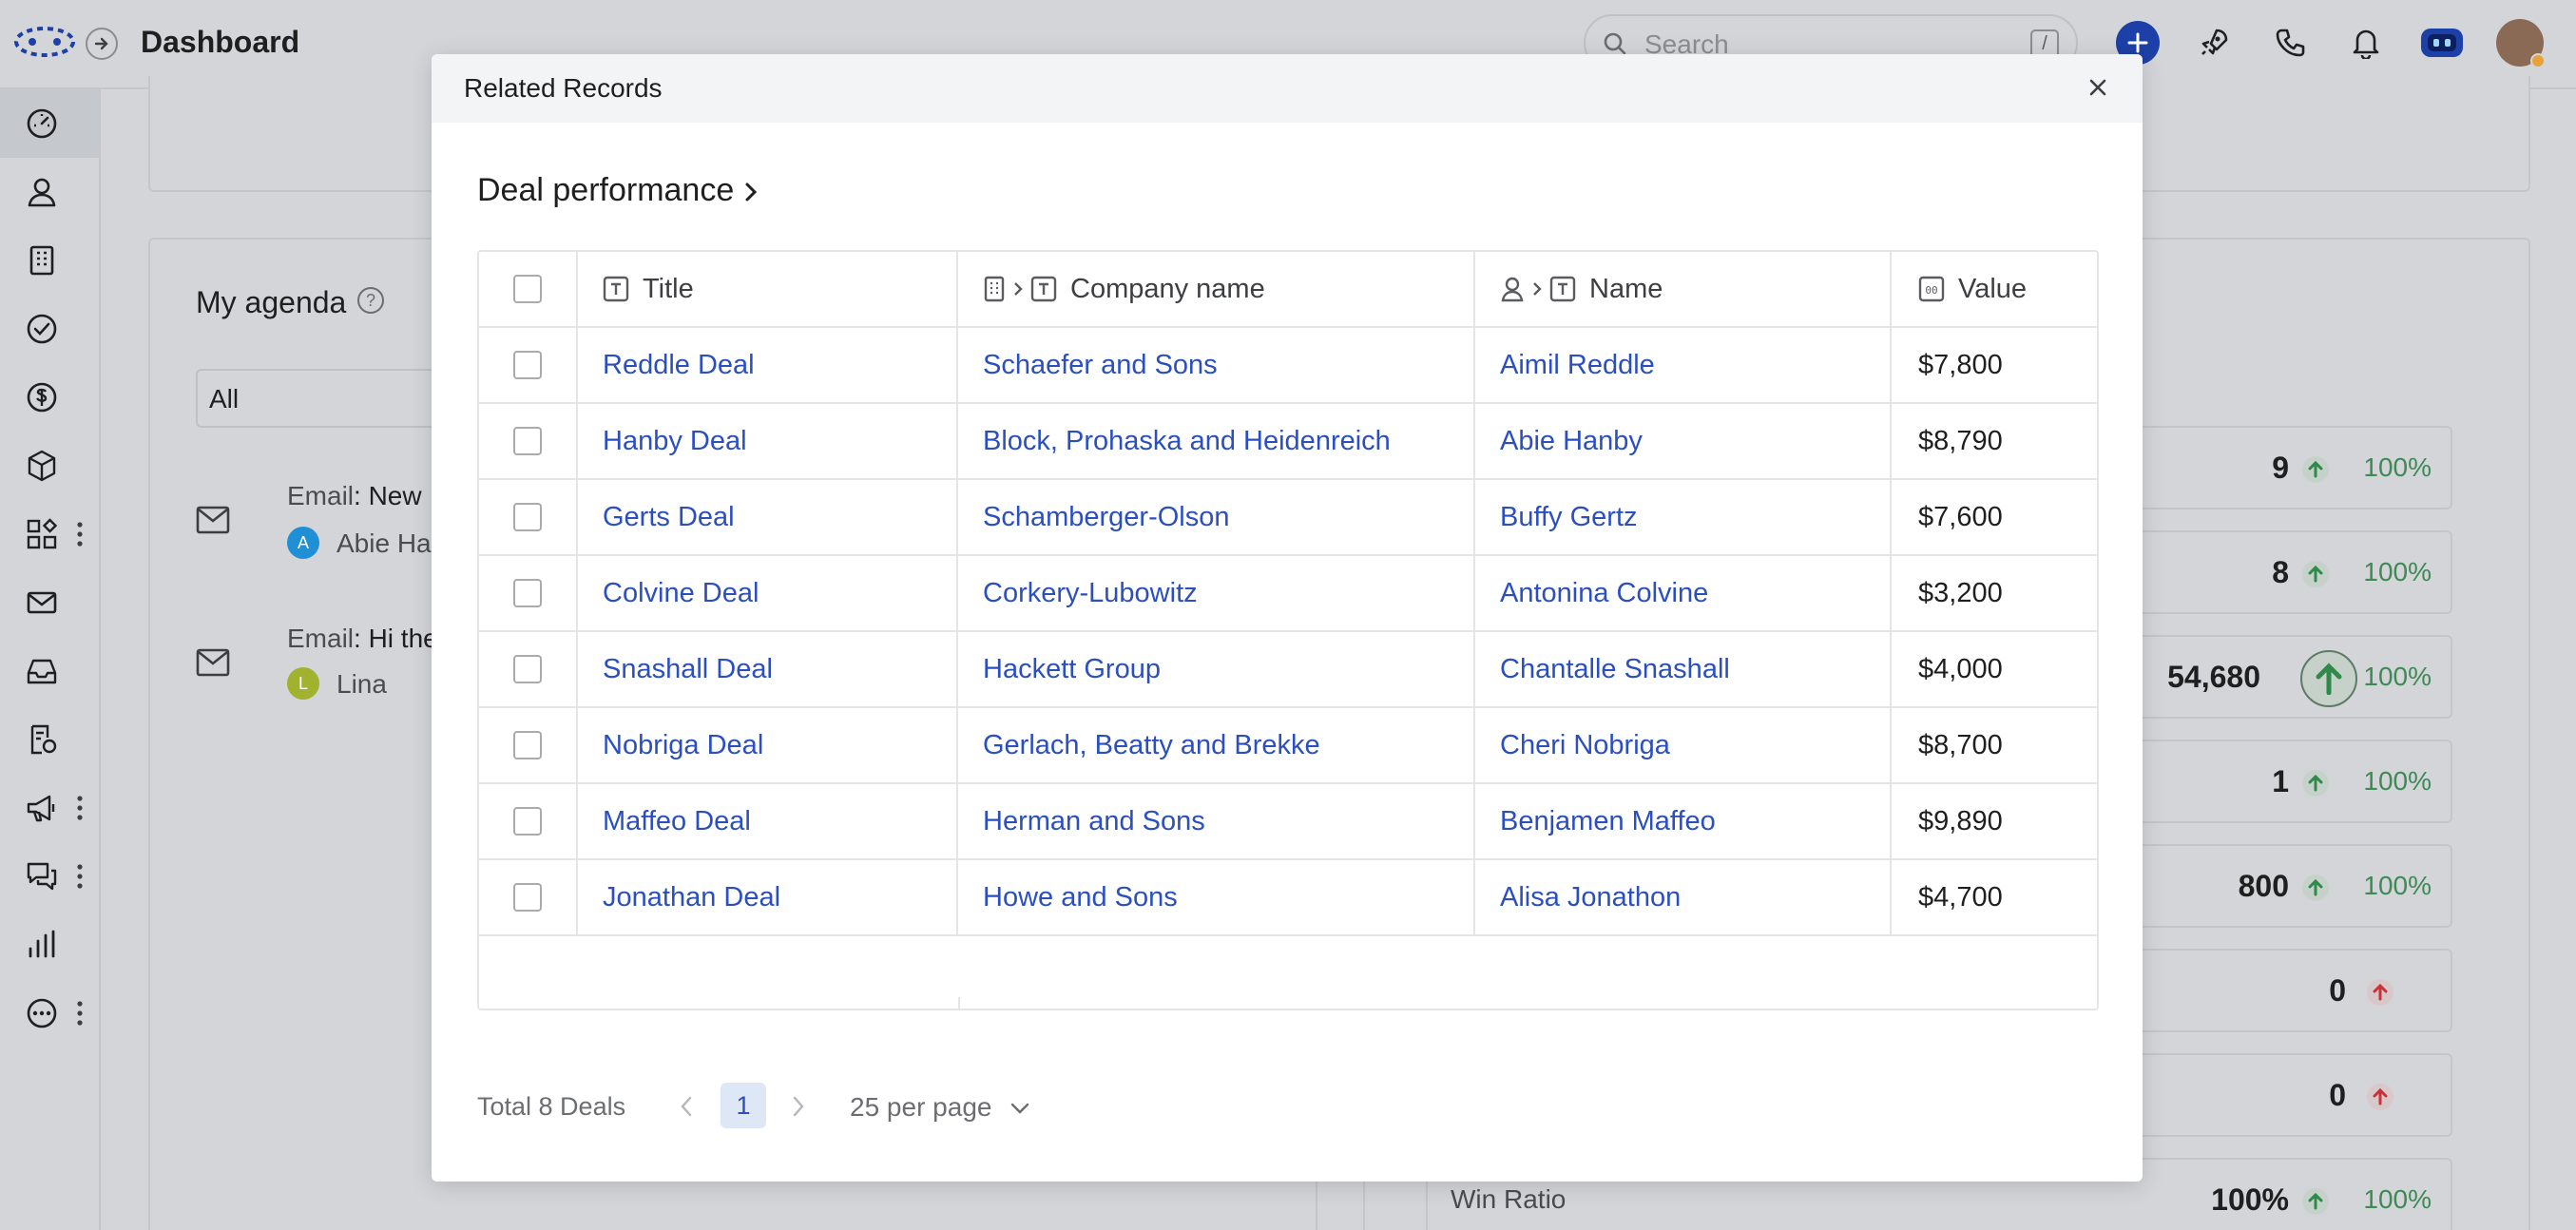  I want to click on phone-button, so click(2290, 43).